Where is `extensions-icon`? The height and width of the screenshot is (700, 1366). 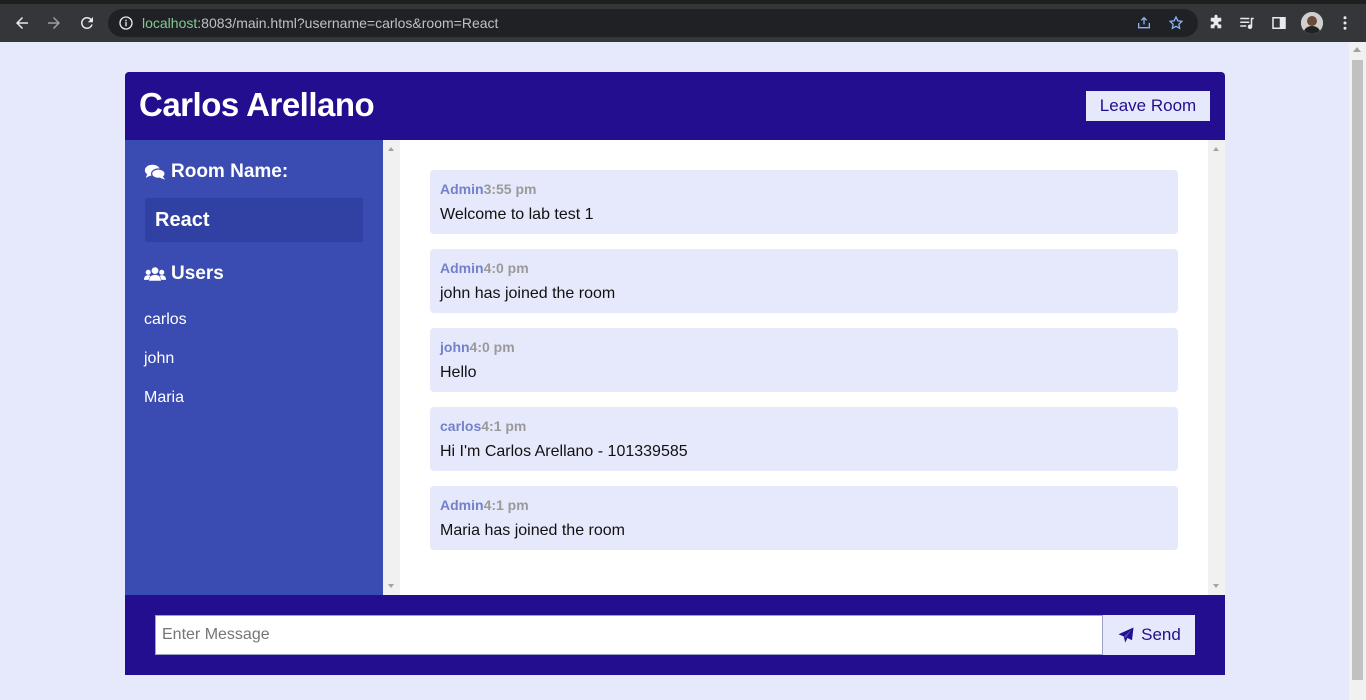 extensions-icon is located at coordinates (1216, 23).